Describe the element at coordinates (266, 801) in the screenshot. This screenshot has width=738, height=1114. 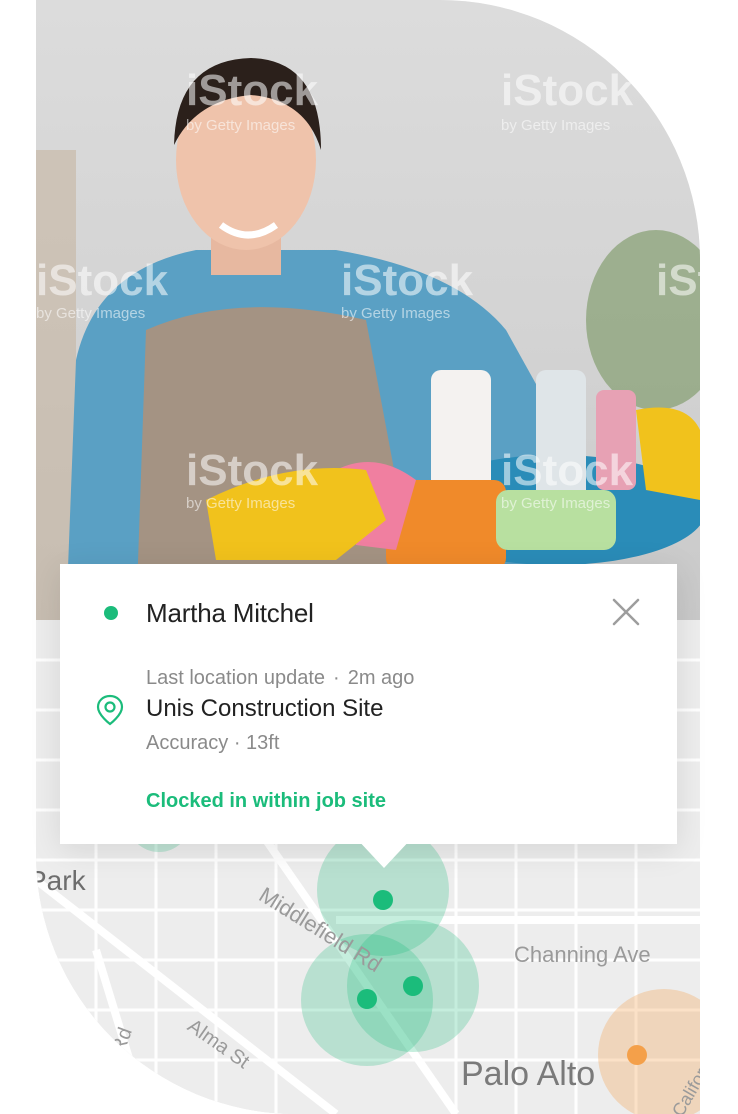
I see `clock-status: Clocked in within job site` at that location.